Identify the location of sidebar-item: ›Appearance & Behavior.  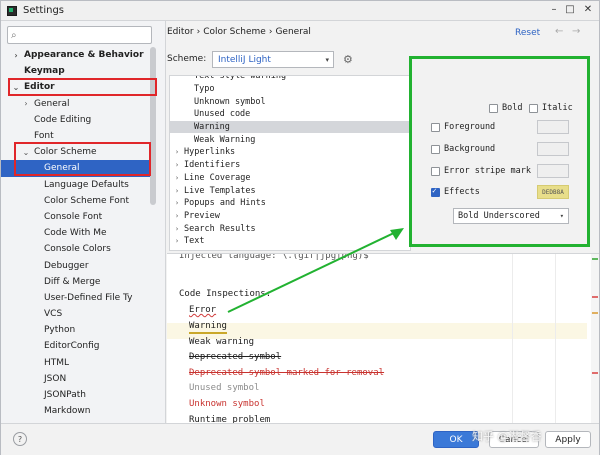
(78, 55).